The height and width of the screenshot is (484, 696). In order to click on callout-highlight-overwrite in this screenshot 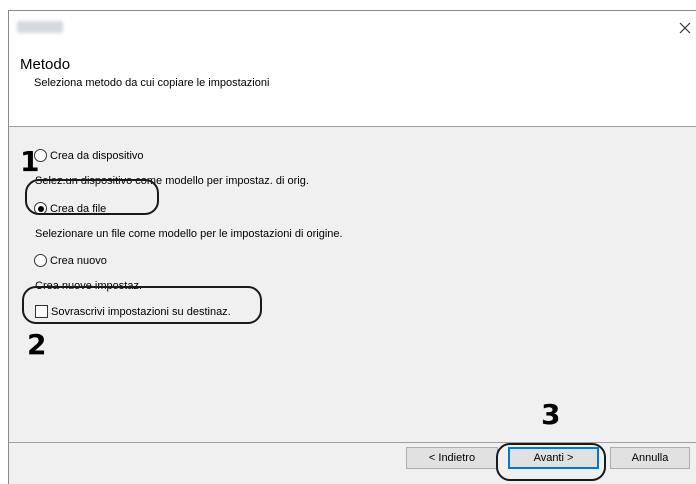, I will do `click(142, 305)`.